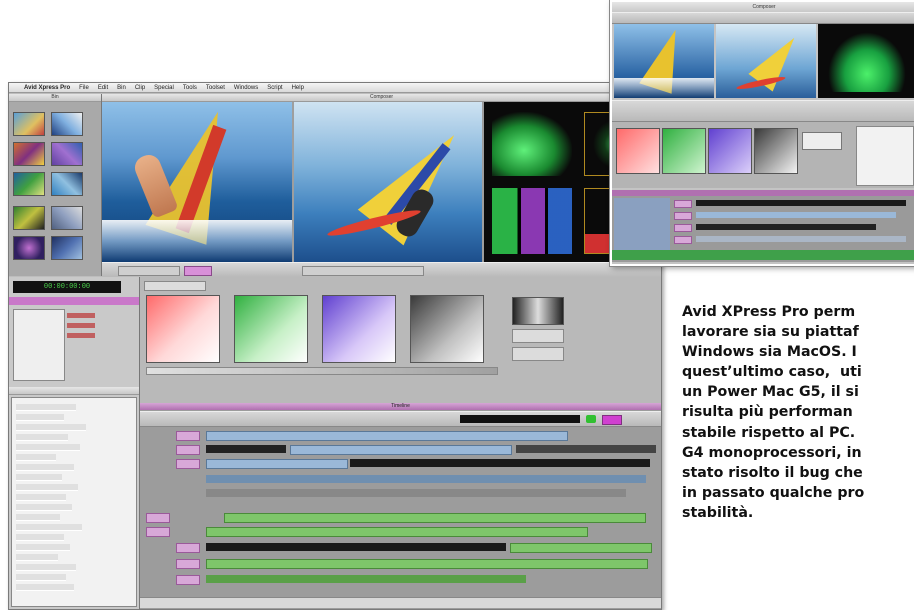 This screenshot has height=610, width=914. Describe the element at coordinates (121, 87) in the screenshot. I see `menu-bin: Bin` at that location.